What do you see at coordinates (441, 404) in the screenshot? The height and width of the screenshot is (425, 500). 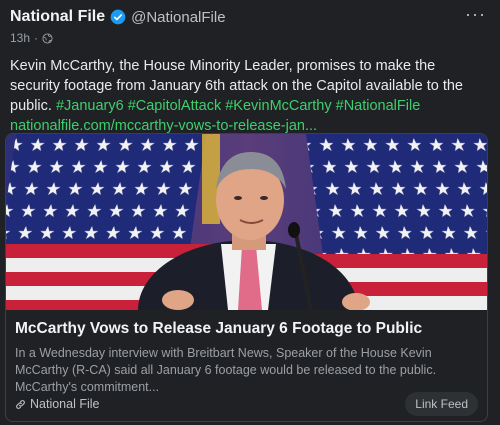 I see `link-feed-button: Link Feed` at bounding box center [441, 404].